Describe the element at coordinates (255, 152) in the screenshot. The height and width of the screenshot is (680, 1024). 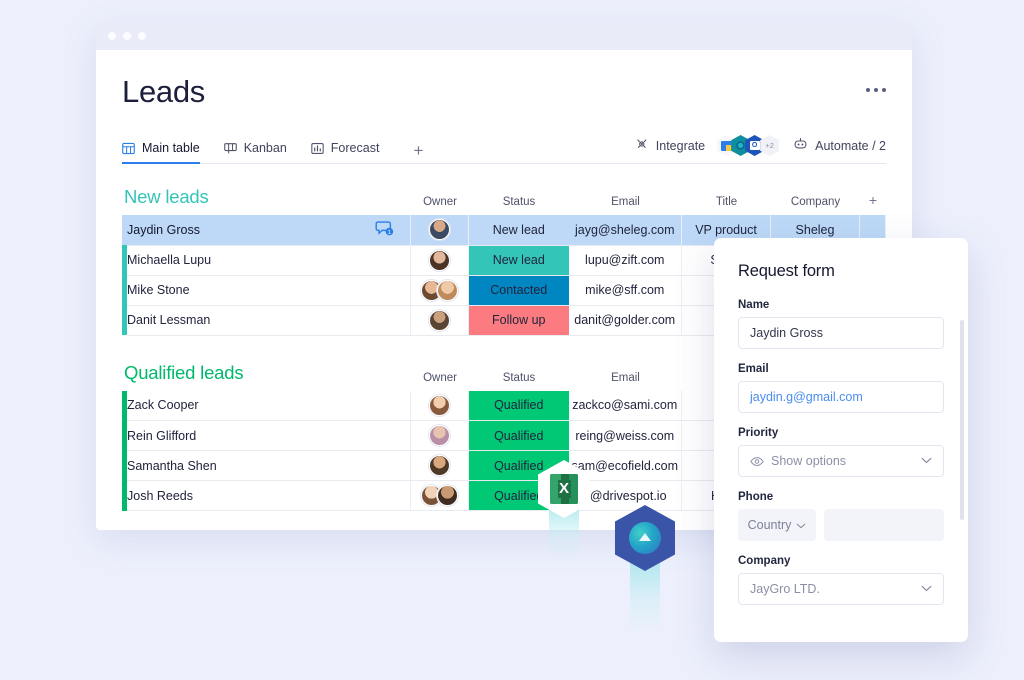
I see `tab-kanban: Kanban` at that location.